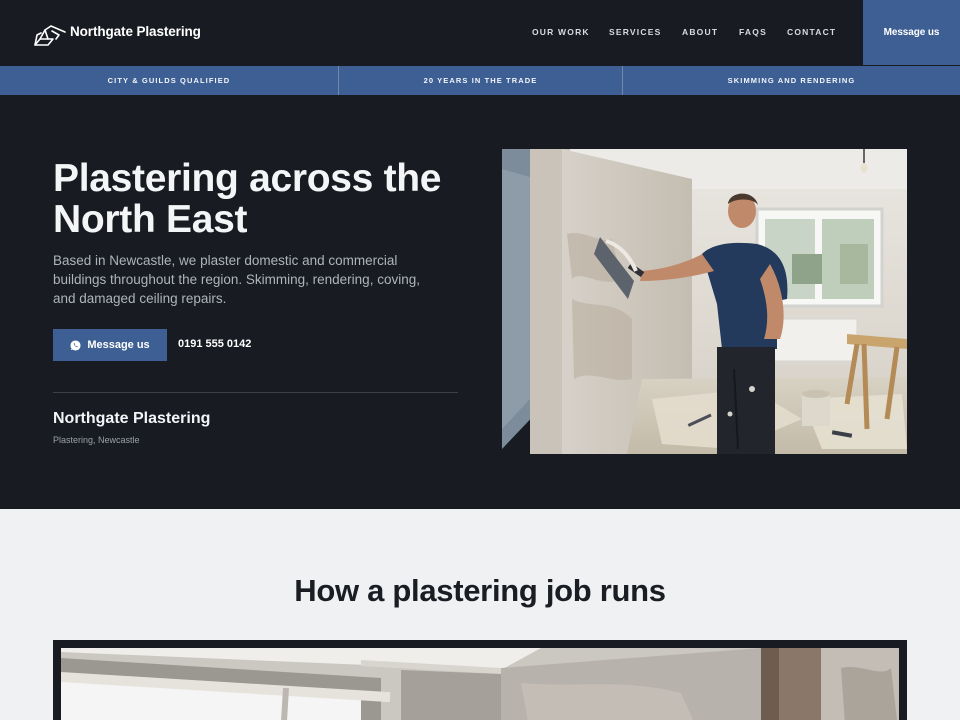 This screenshot has height=720, width=960. I want to click on strip-item-years: 20 YEARS IN THE TRADE, so click(481, 80).